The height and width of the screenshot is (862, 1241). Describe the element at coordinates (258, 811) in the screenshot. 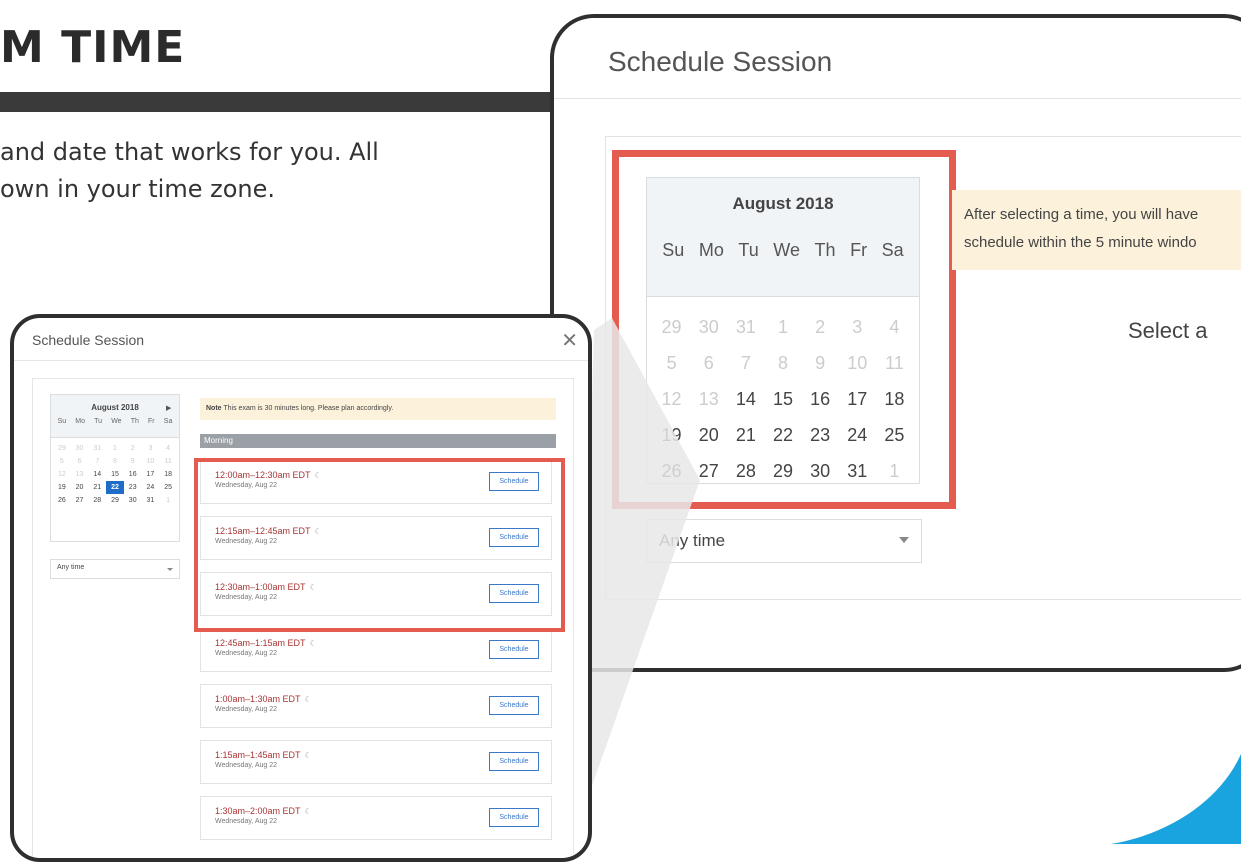

I see `slot-time-label: 1:30am–2:00am EDT` at that location.